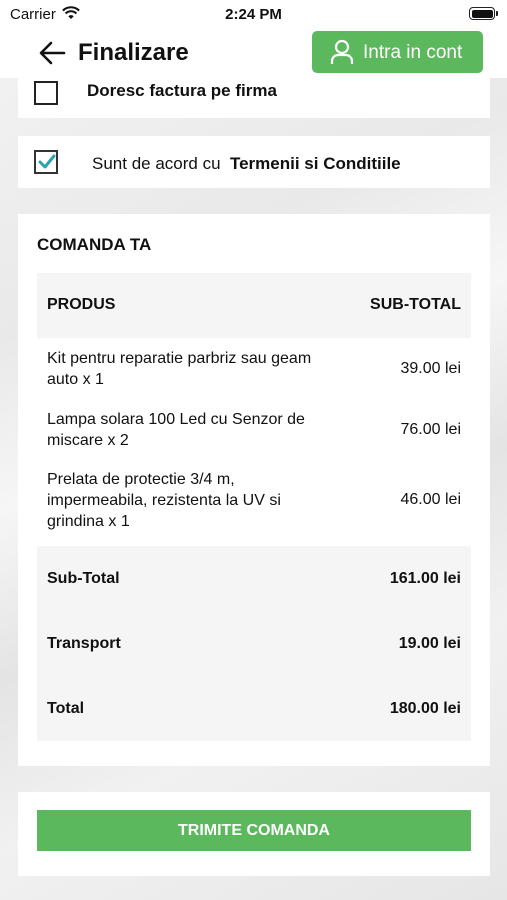 The image size is (507, 900). Describe the element at coordinates (156, 163) in the screenshot. I see `terms-prefix: Sunt de acord cu` at that location.